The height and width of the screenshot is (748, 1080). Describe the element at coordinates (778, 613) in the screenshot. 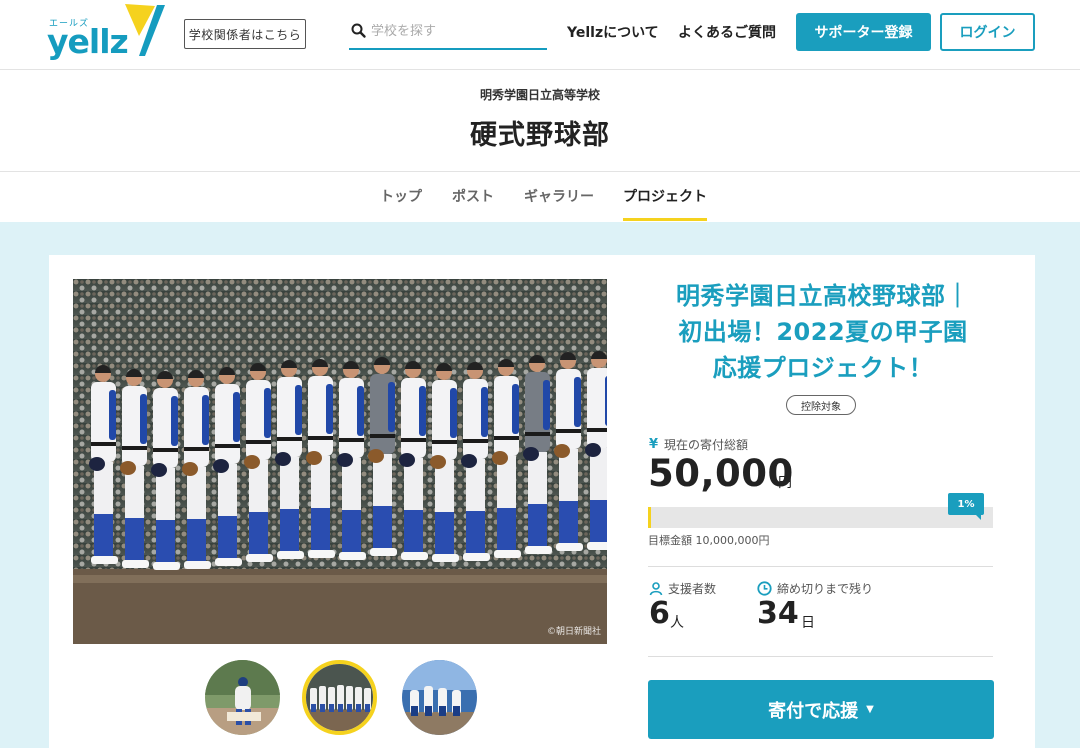

I see `days-remaining: 34` at that location.